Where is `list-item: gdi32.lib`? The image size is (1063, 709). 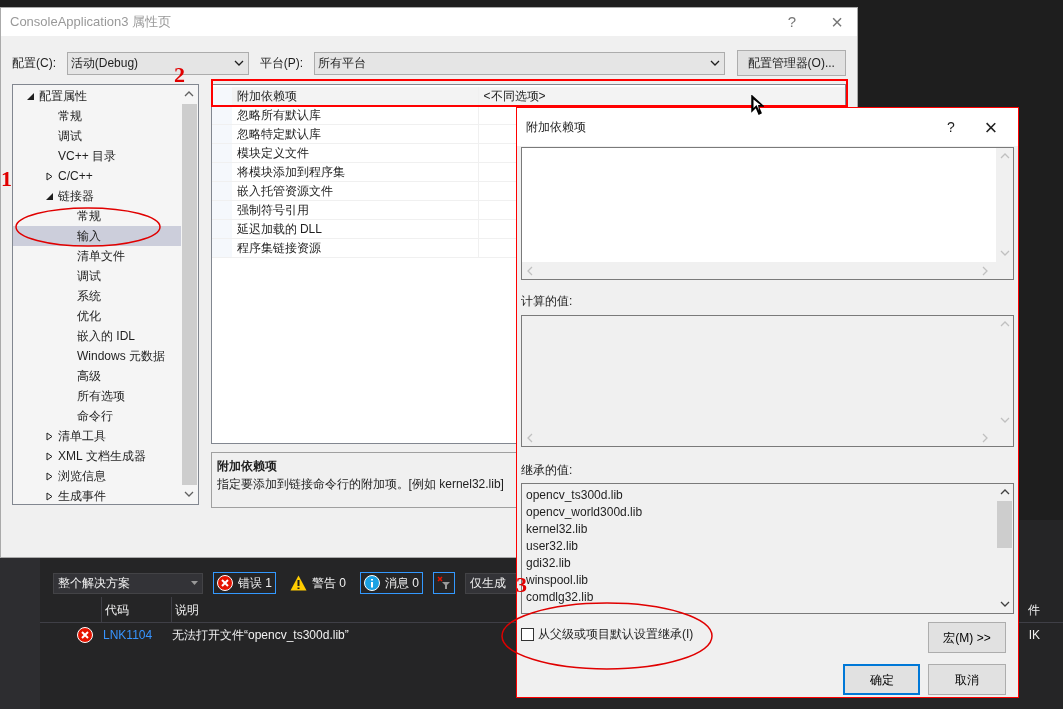
list-item: gdi32.lib is located at coordinates (549, 563).